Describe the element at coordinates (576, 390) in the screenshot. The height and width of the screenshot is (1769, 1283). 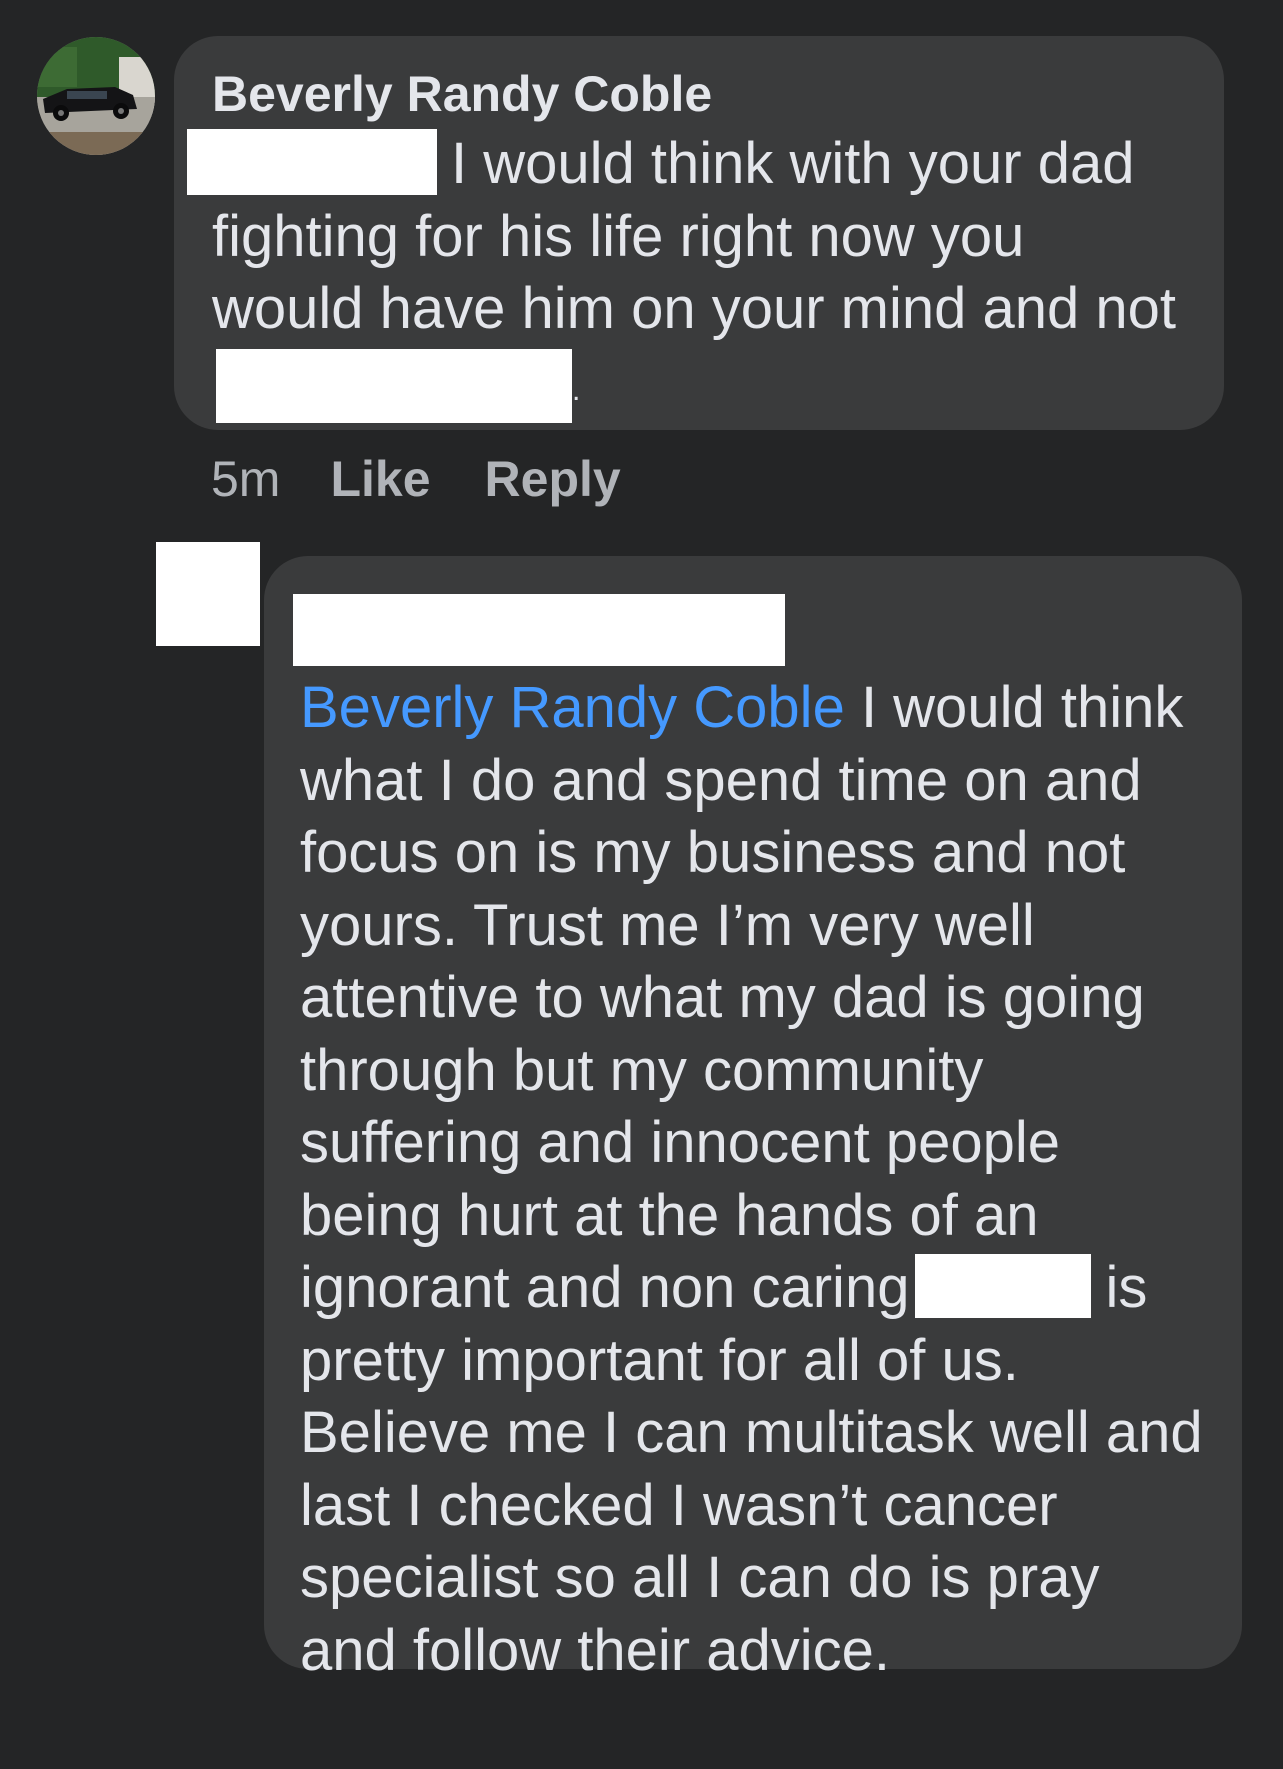
I see `comment-text-end: .` at that location.